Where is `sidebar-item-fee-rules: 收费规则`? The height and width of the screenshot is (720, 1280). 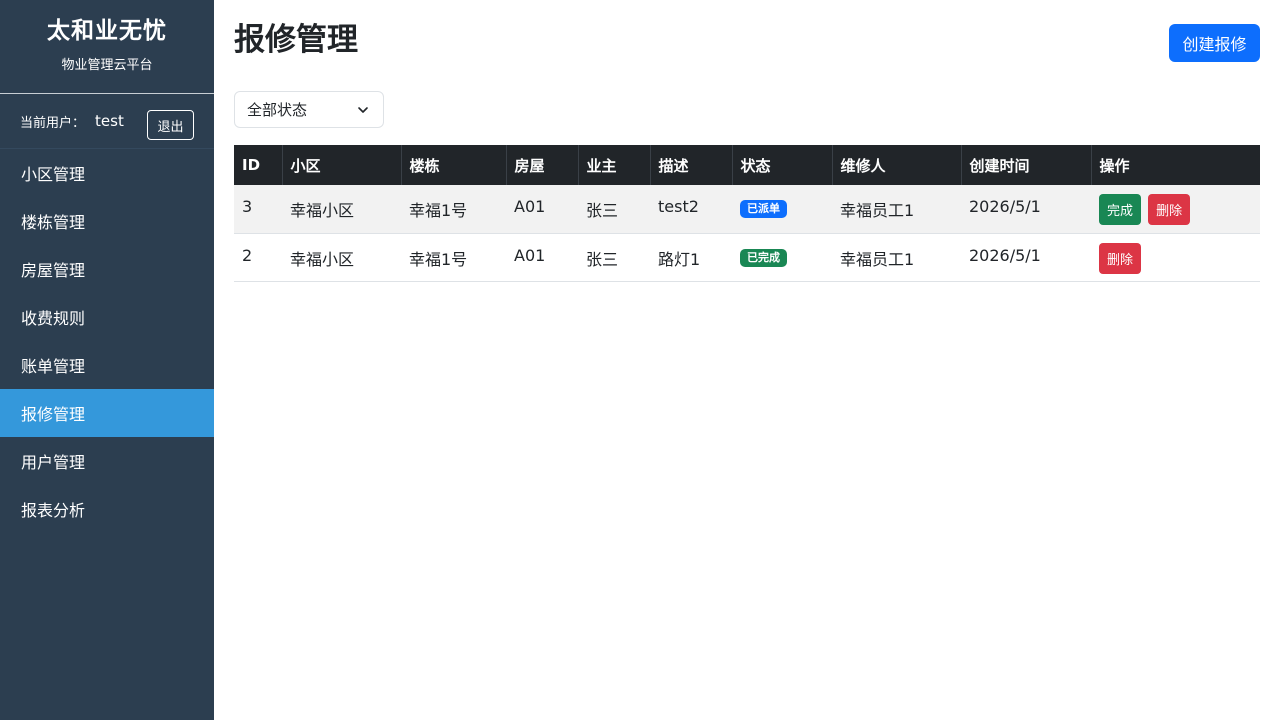
sidebar-item-fee-rules: 收费规则 is located at coordinates (107, 317).